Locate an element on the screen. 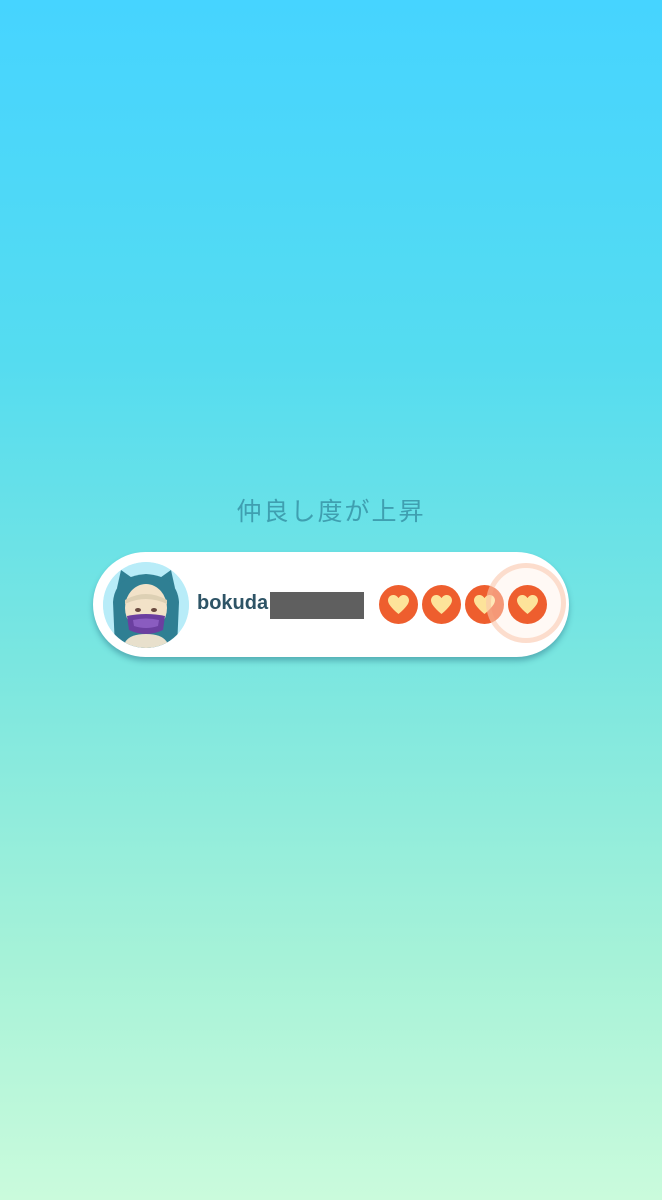  new-heart-glow-ring is located at coordinates (526, 603).